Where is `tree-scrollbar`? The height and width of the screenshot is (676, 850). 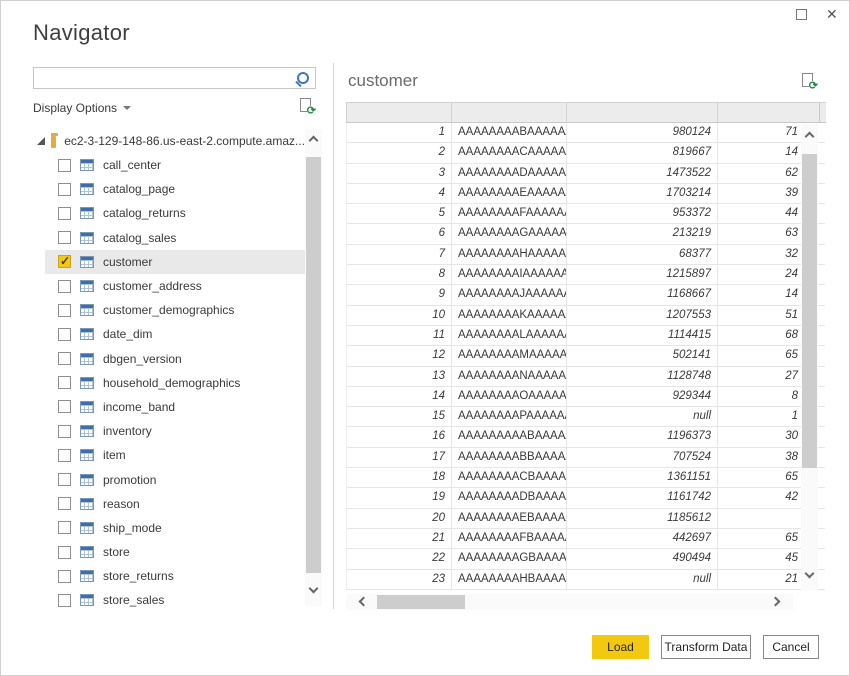
tree-scrollbar is located at coordinates (313, 367).